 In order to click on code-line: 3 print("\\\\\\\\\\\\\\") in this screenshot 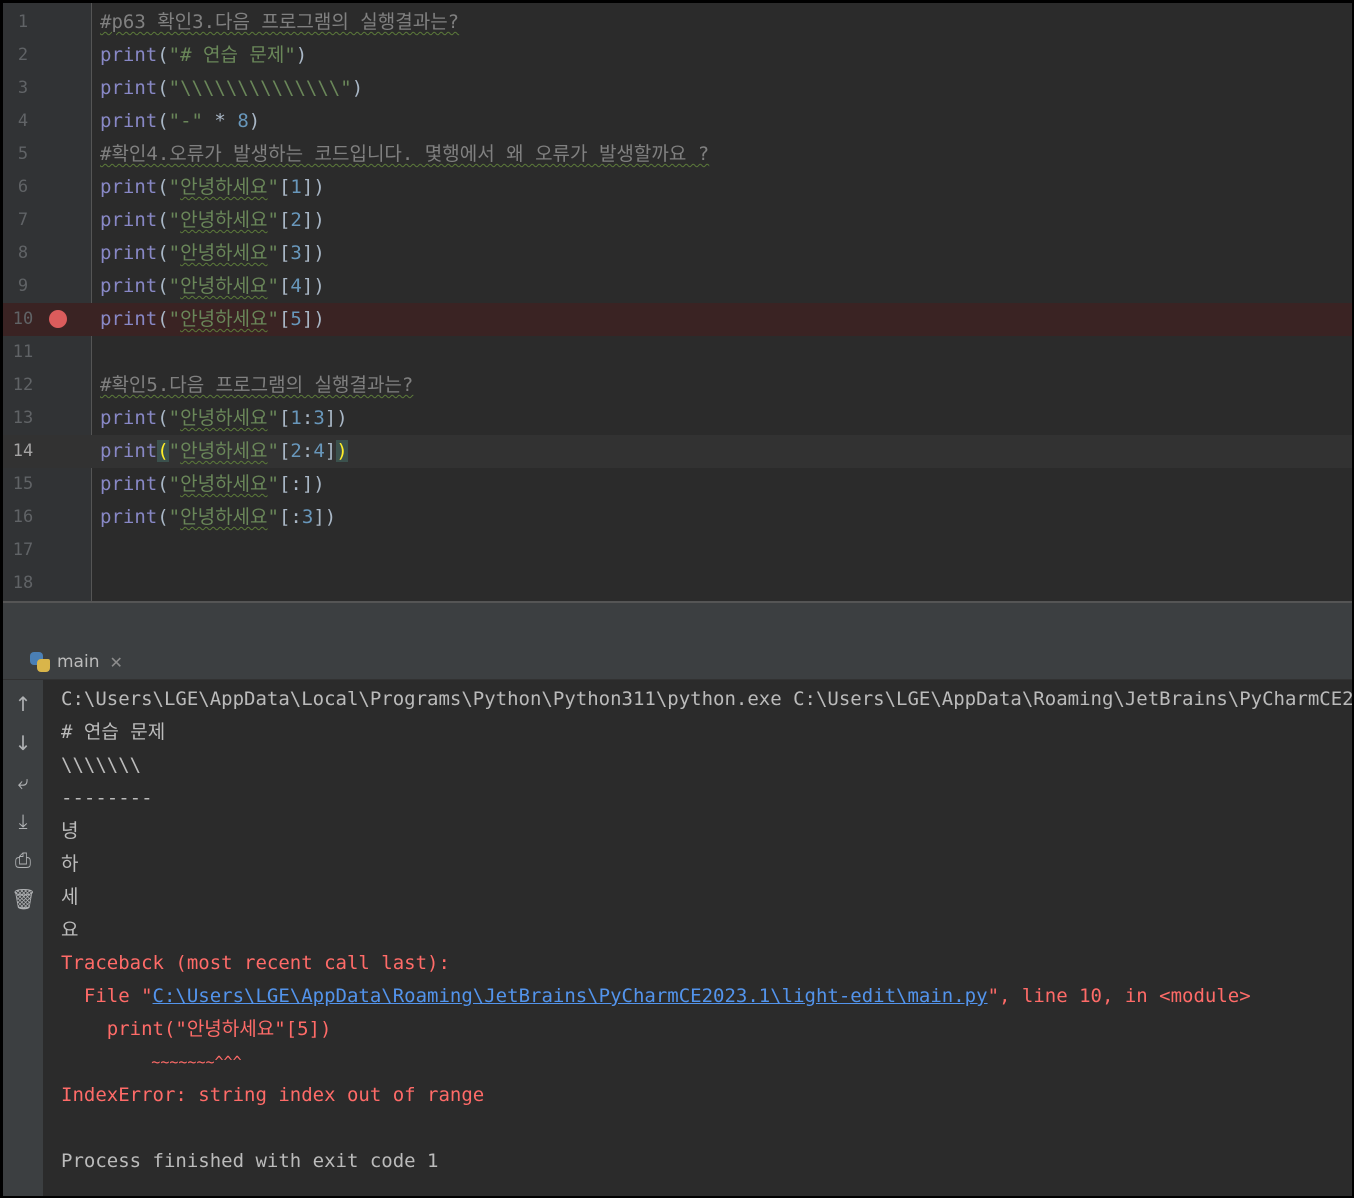, I will do `click(677, 88)`.